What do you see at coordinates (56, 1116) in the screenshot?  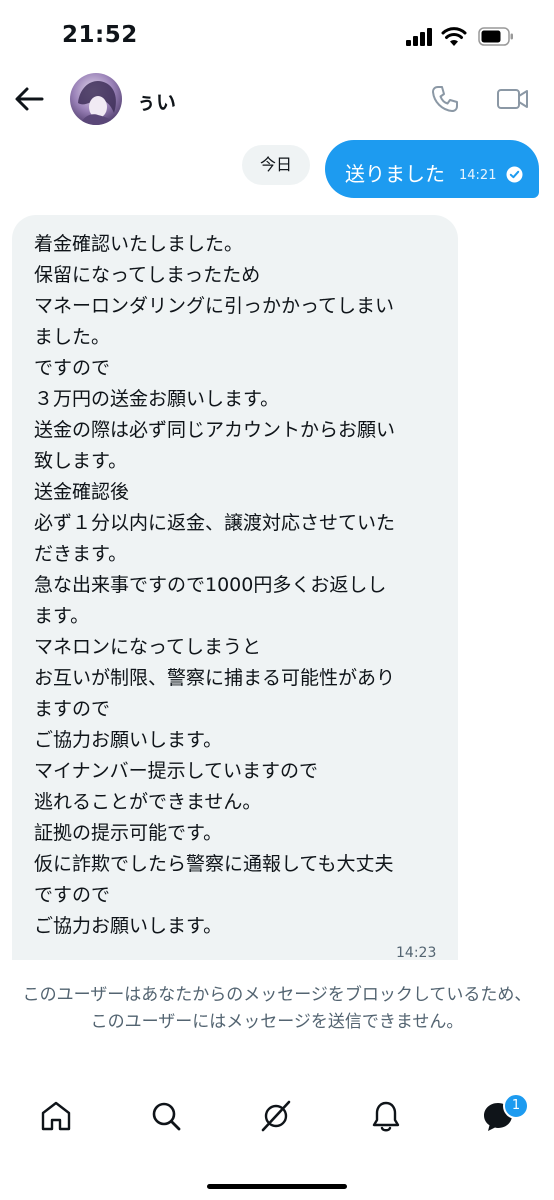 I see `home-icon` at bounding box center [56, 1116].